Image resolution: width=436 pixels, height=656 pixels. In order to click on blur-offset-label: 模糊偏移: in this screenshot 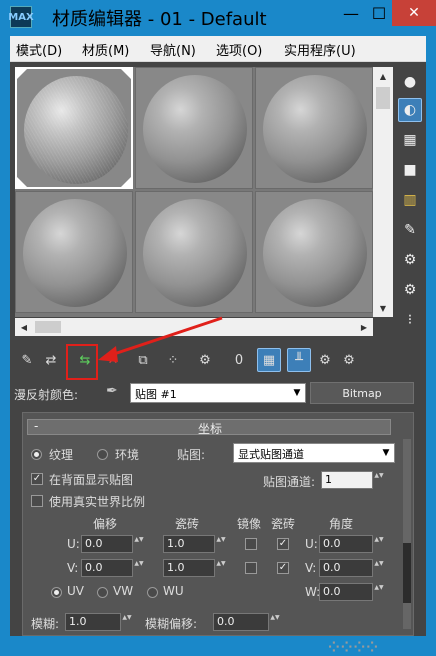, I will do `click(171, 624)`.